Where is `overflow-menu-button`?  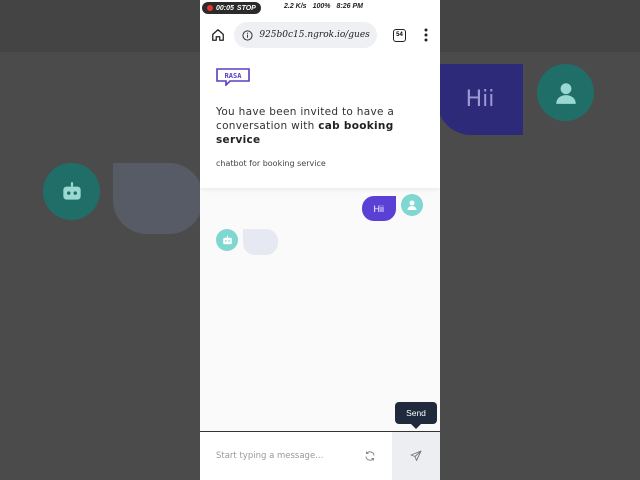 overflow-menu-button is located at coordinates (426, 35).